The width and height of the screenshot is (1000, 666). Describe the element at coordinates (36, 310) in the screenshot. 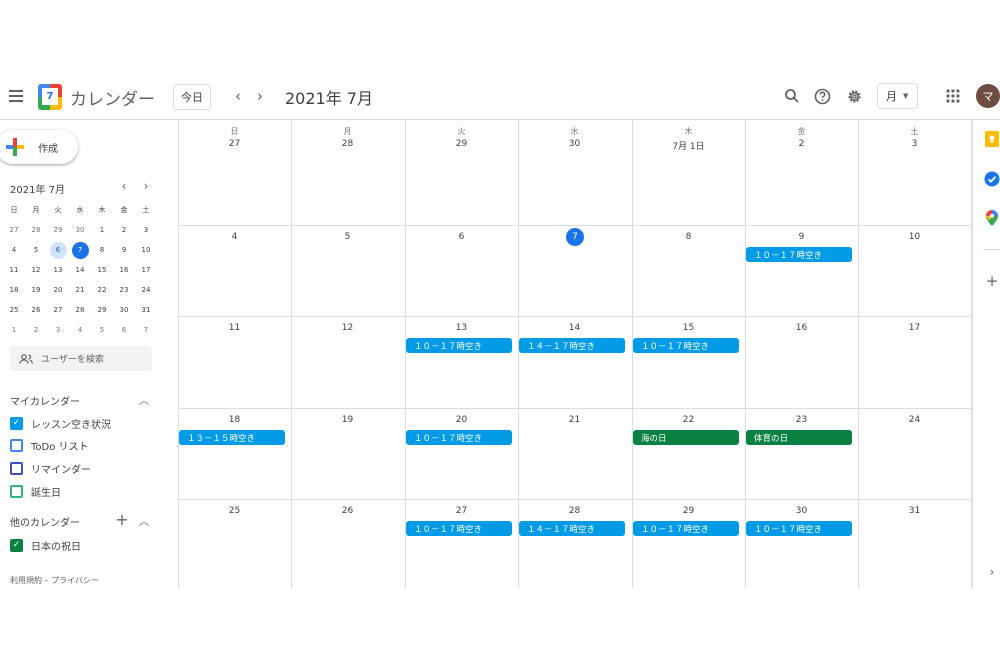

I see `mini-day: 26` at that location.